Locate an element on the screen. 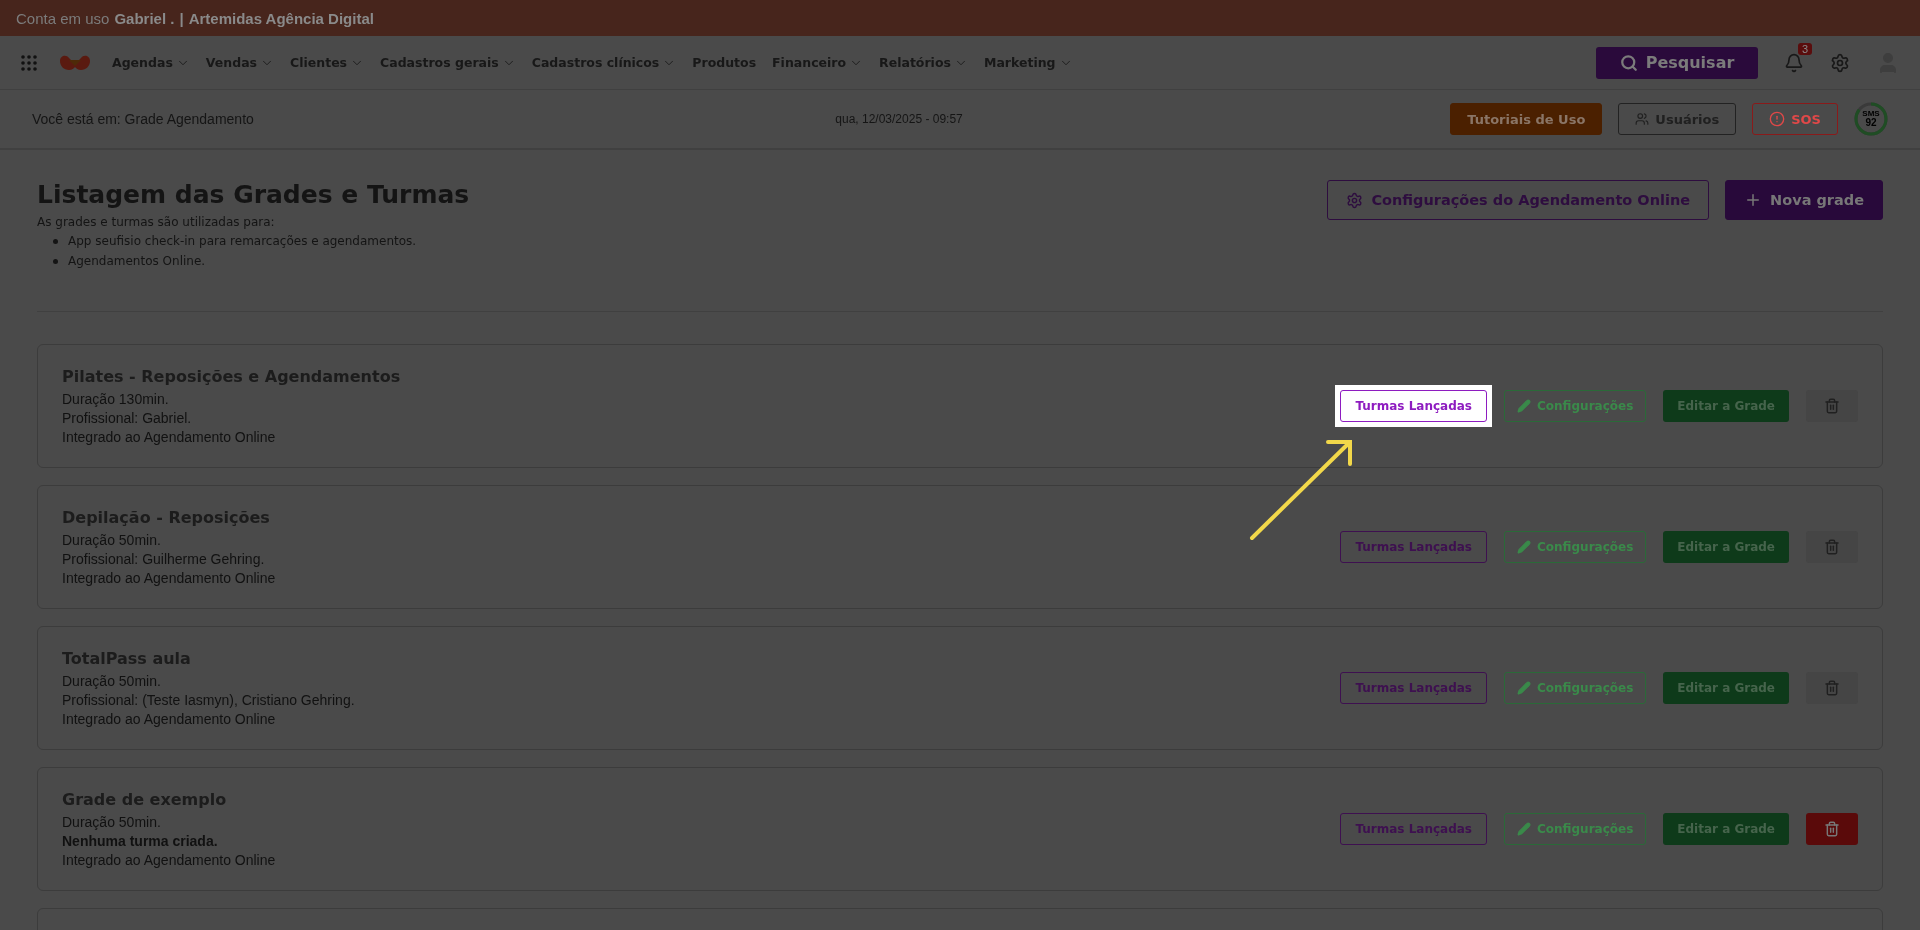  sms-label: SMS is located at coordinates (1871, 114).